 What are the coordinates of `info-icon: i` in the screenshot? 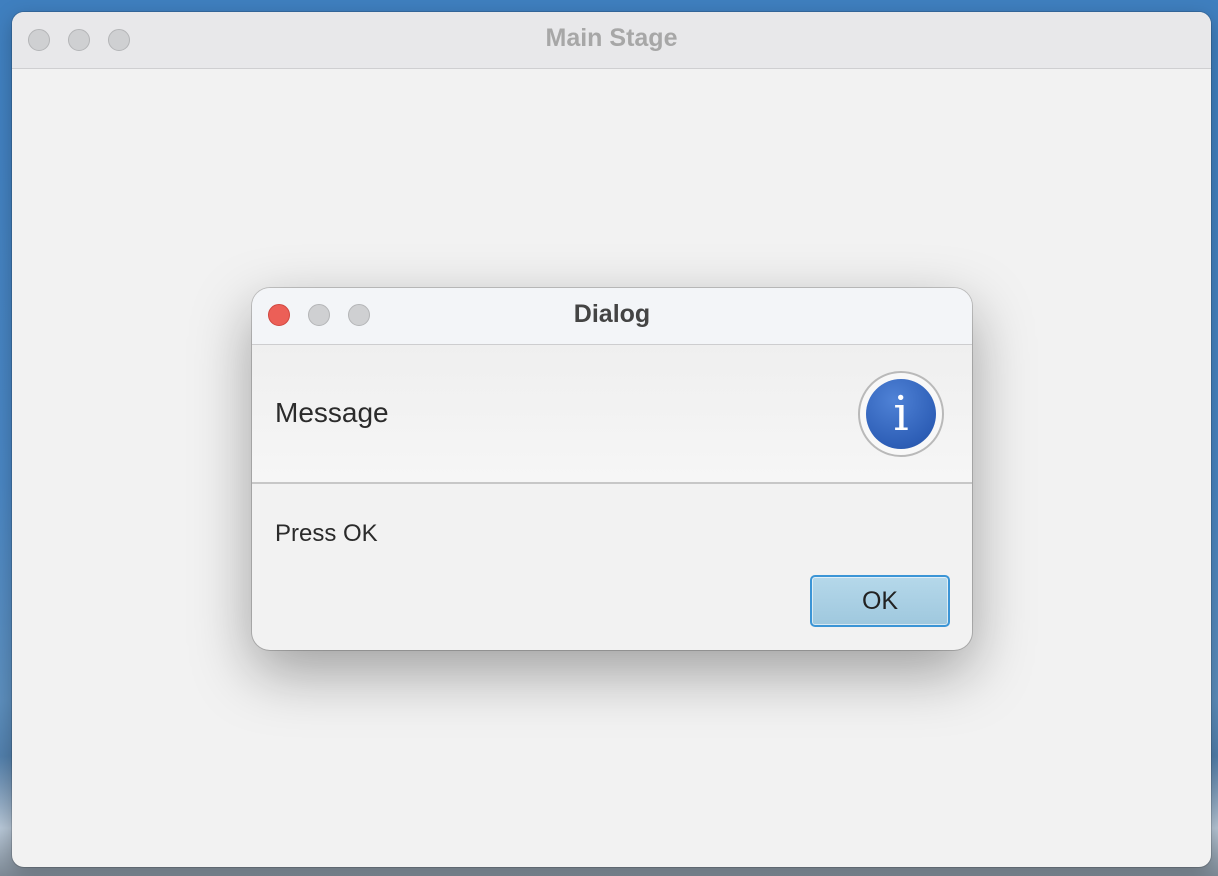 It's located at (901, 414).